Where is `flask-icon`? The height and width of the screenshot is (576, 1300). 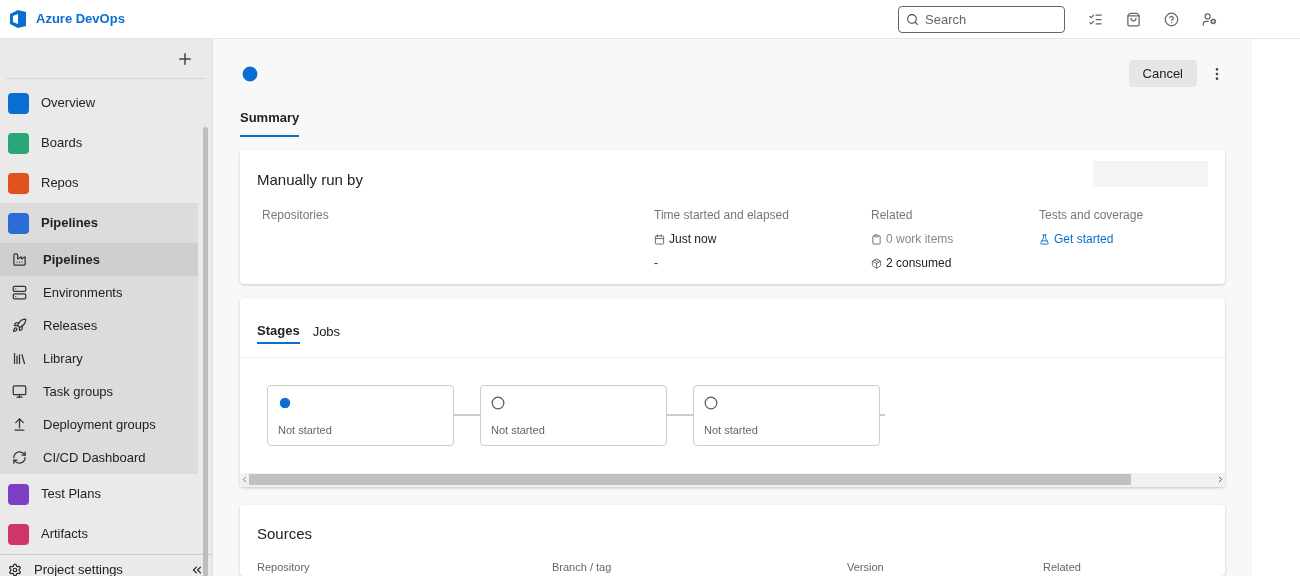
flask-icon is located at coordinates (1044, 239).